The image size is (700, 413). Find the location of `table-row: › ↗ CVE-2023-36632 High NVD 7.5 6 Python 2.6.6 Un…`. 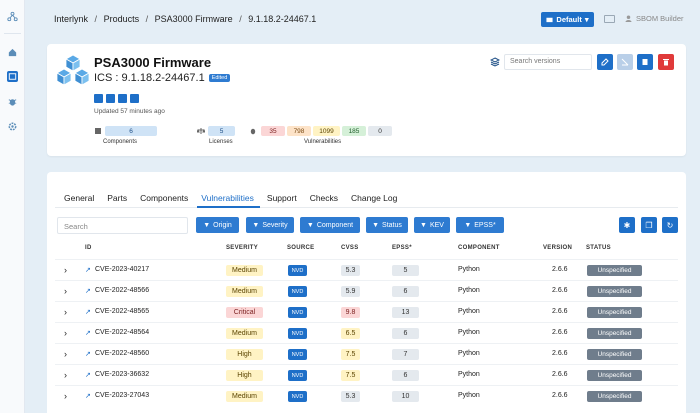

table-row: › ↗ CVE-2023-36632 High NVD 7.5 6 Python 2.6.6 Un… is located at coordinates (366, 374).